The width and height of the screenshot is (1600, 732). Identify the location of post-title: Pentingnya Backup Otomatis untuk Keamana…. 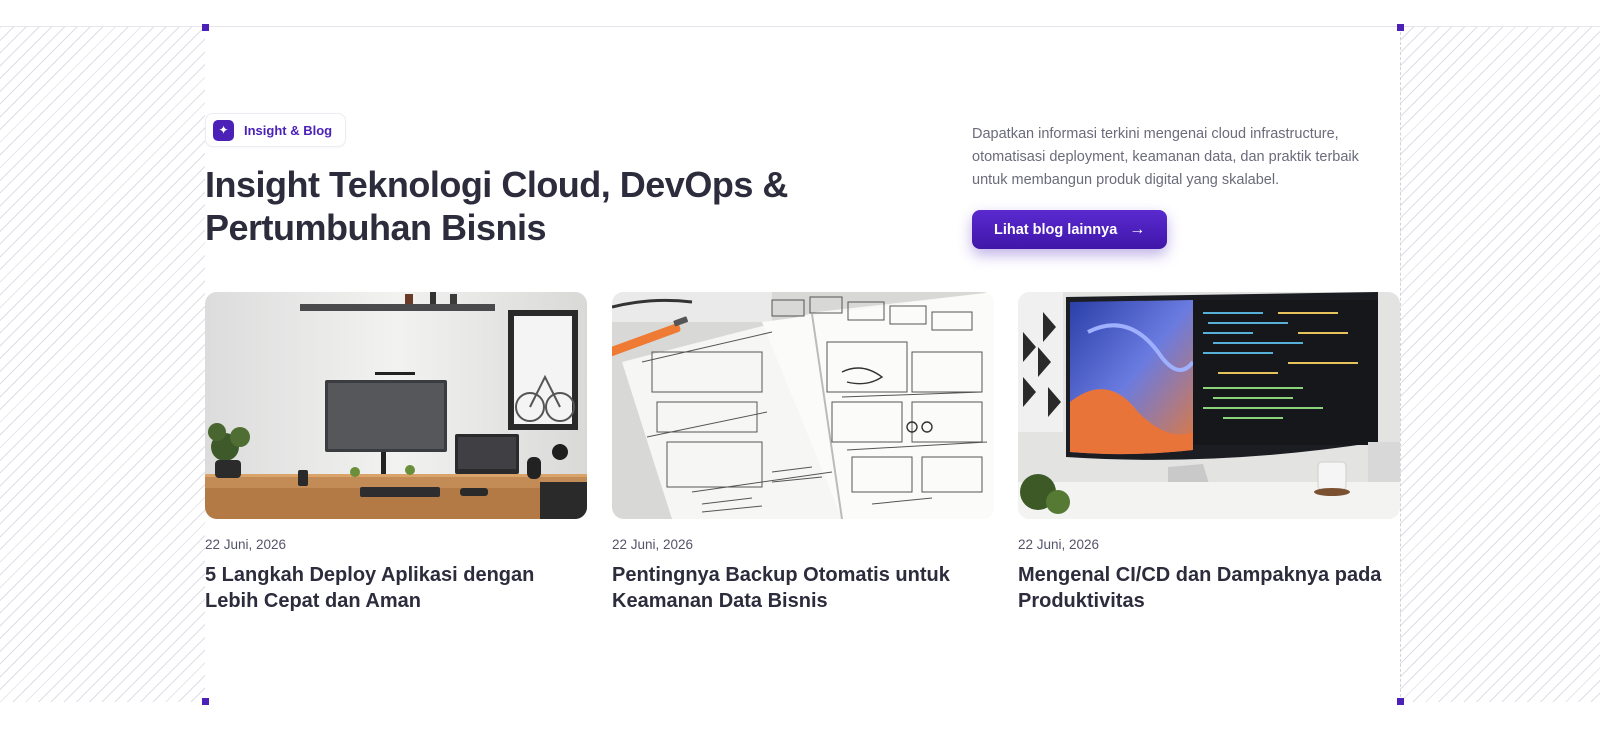
(803, 588).